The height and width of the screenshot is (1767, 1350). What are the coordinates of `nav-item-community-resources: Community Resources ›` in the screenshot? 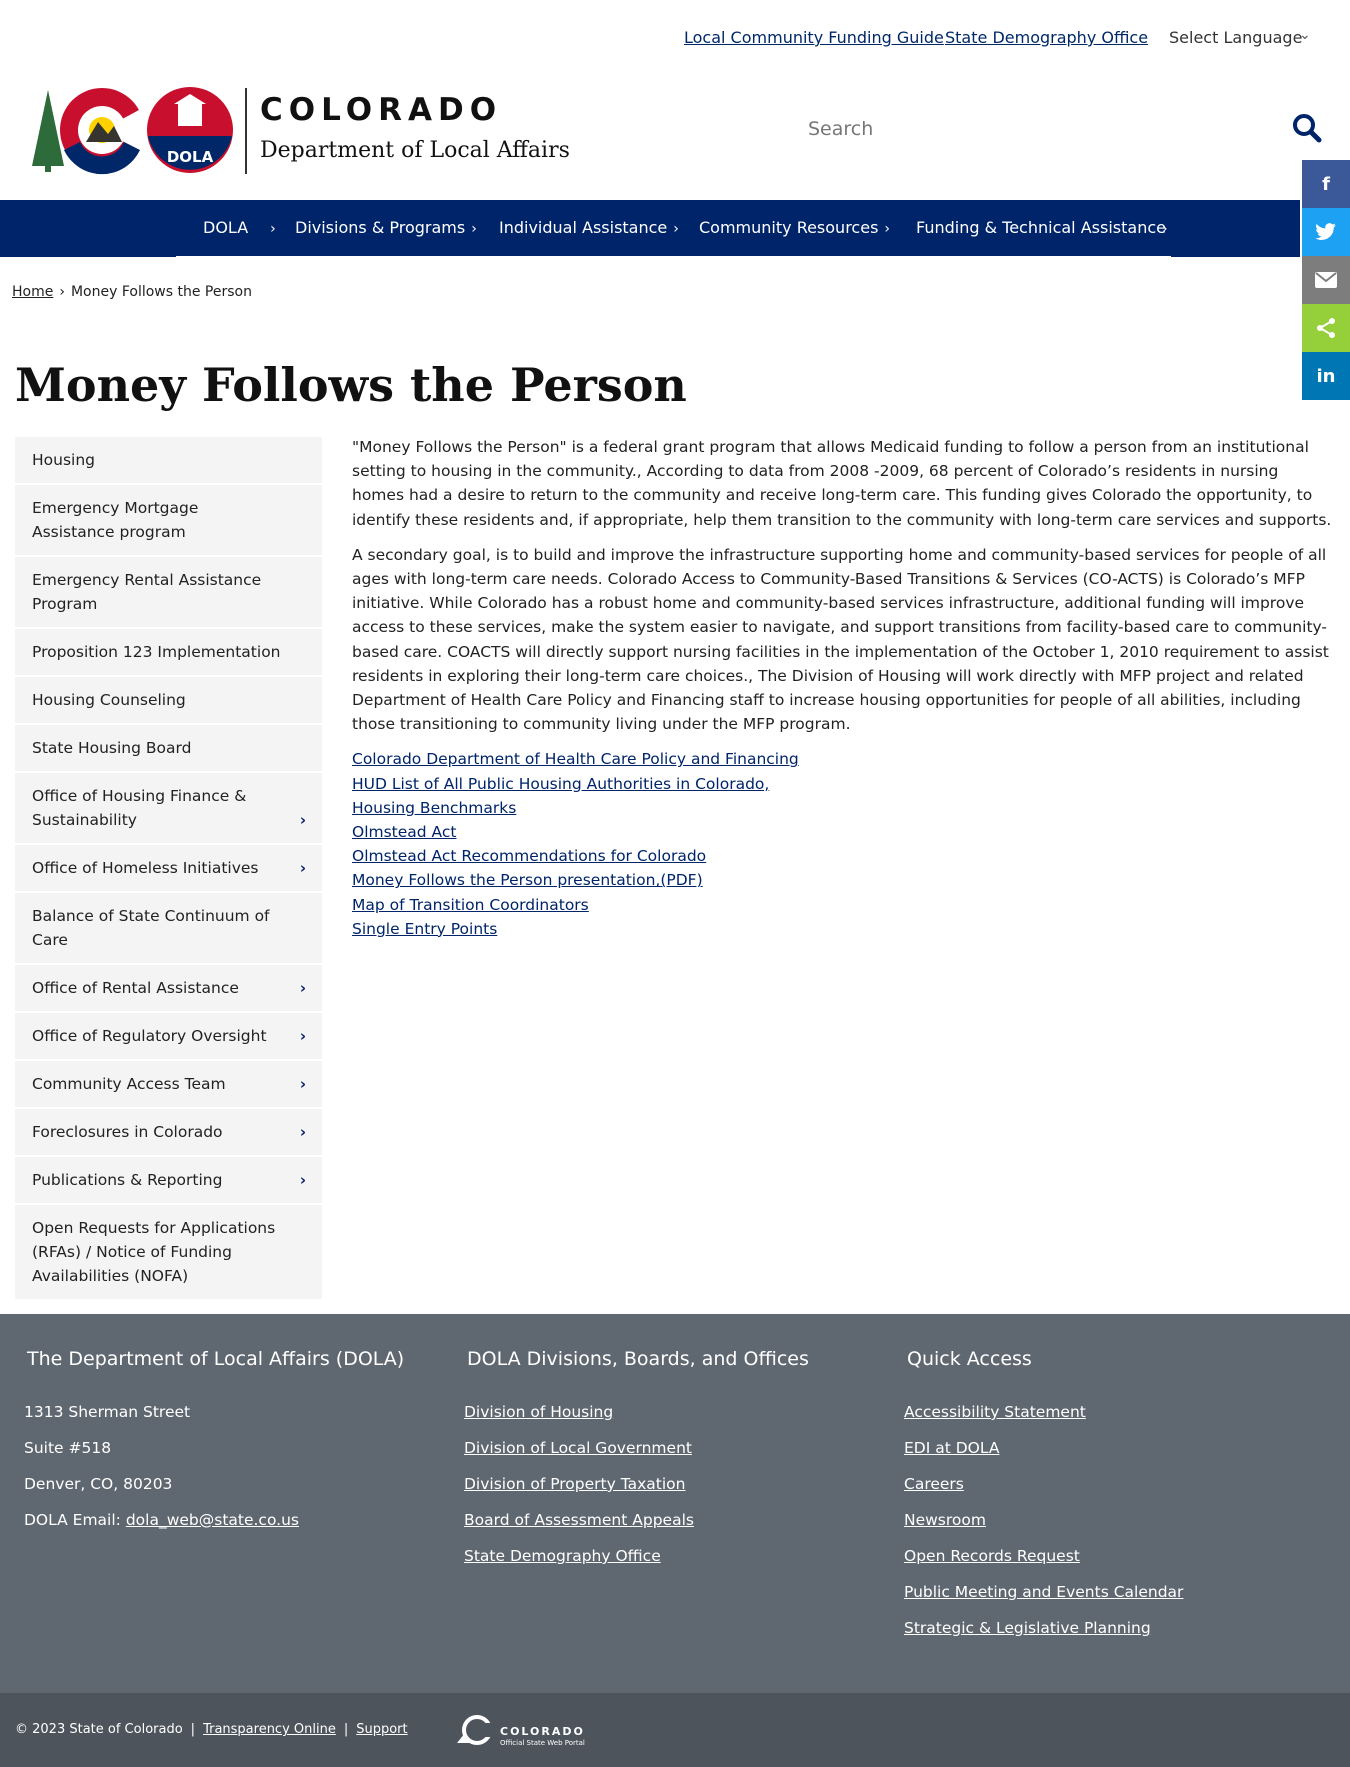 It's located at (794, 227).